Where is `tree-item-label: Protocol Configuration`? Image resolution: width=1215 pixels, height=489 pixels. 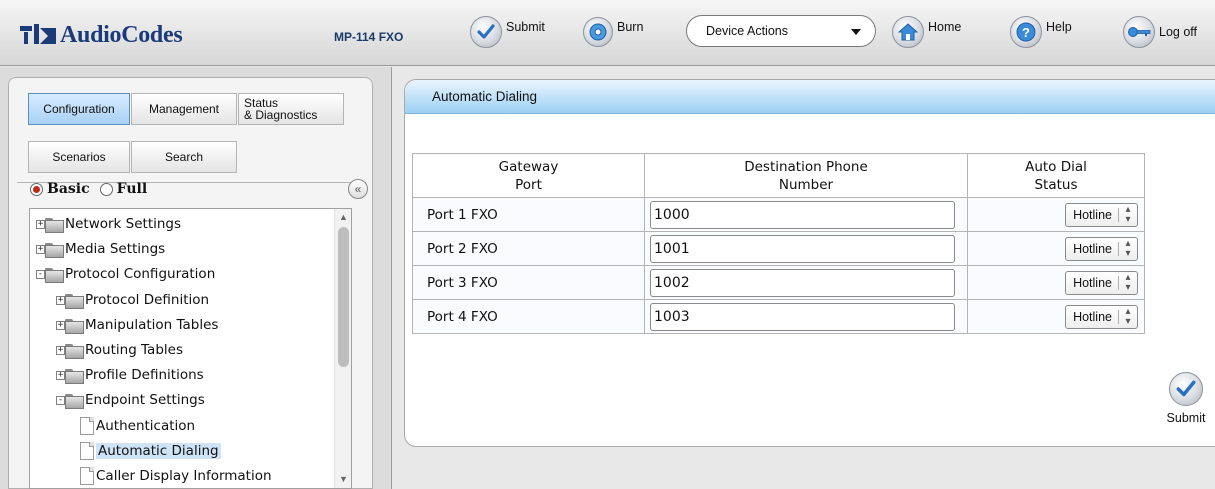 tree-item-label: Protocol Configuration is located at coordinates (140, 274).